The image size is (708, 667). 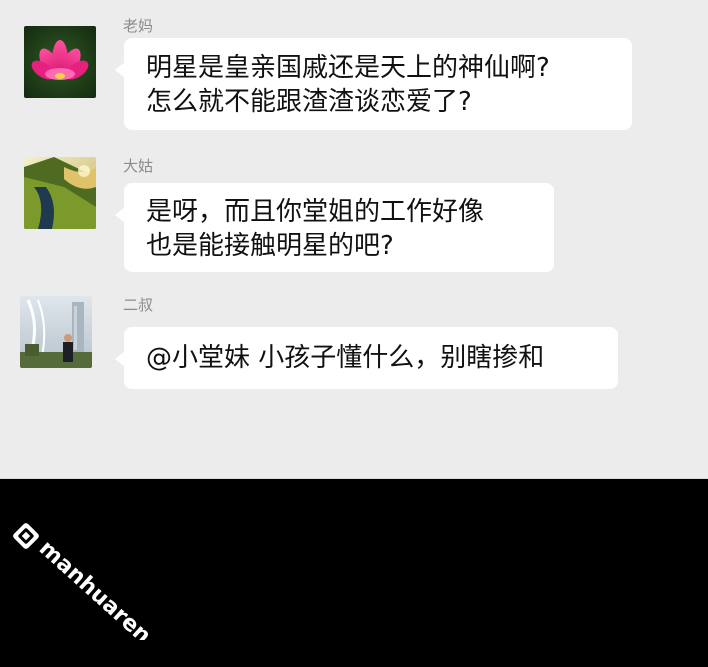 I want to click on sender-name: 二叔, so click(x=138, y=305).